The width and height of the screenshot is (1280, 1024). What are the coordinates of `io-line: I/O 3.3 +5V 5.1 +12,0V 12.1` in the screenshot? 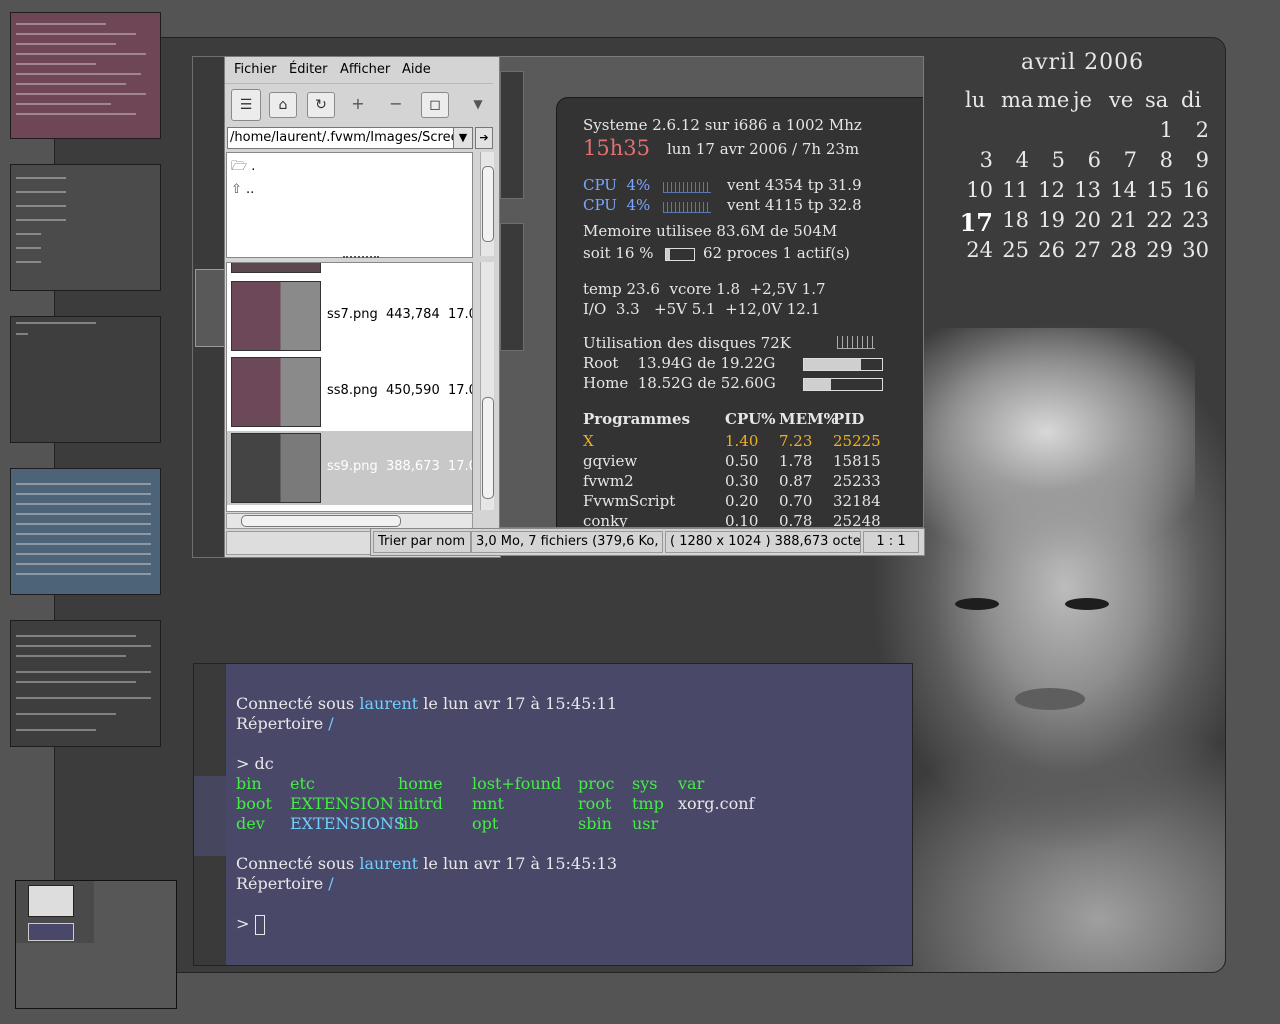 It's located at (702, 309).